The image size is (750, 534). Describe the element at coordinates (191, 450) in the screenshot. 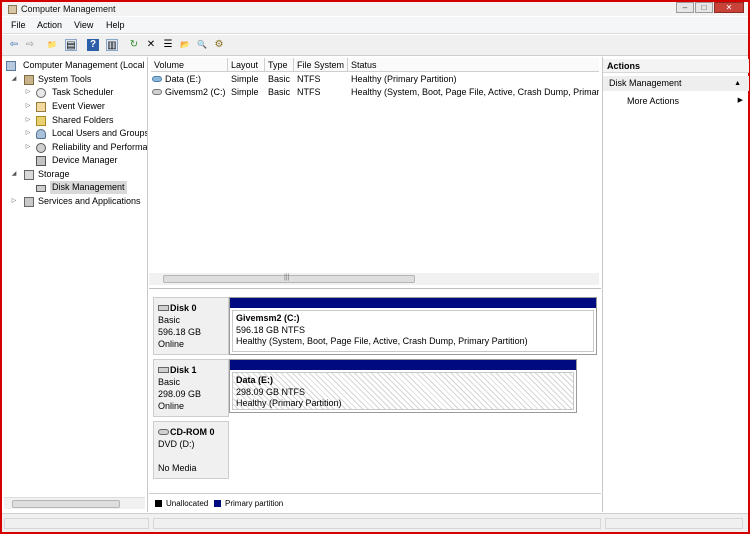

I see `cdrom-0-label: CD-ROM 0 DVD (D:) No Media` at that location.